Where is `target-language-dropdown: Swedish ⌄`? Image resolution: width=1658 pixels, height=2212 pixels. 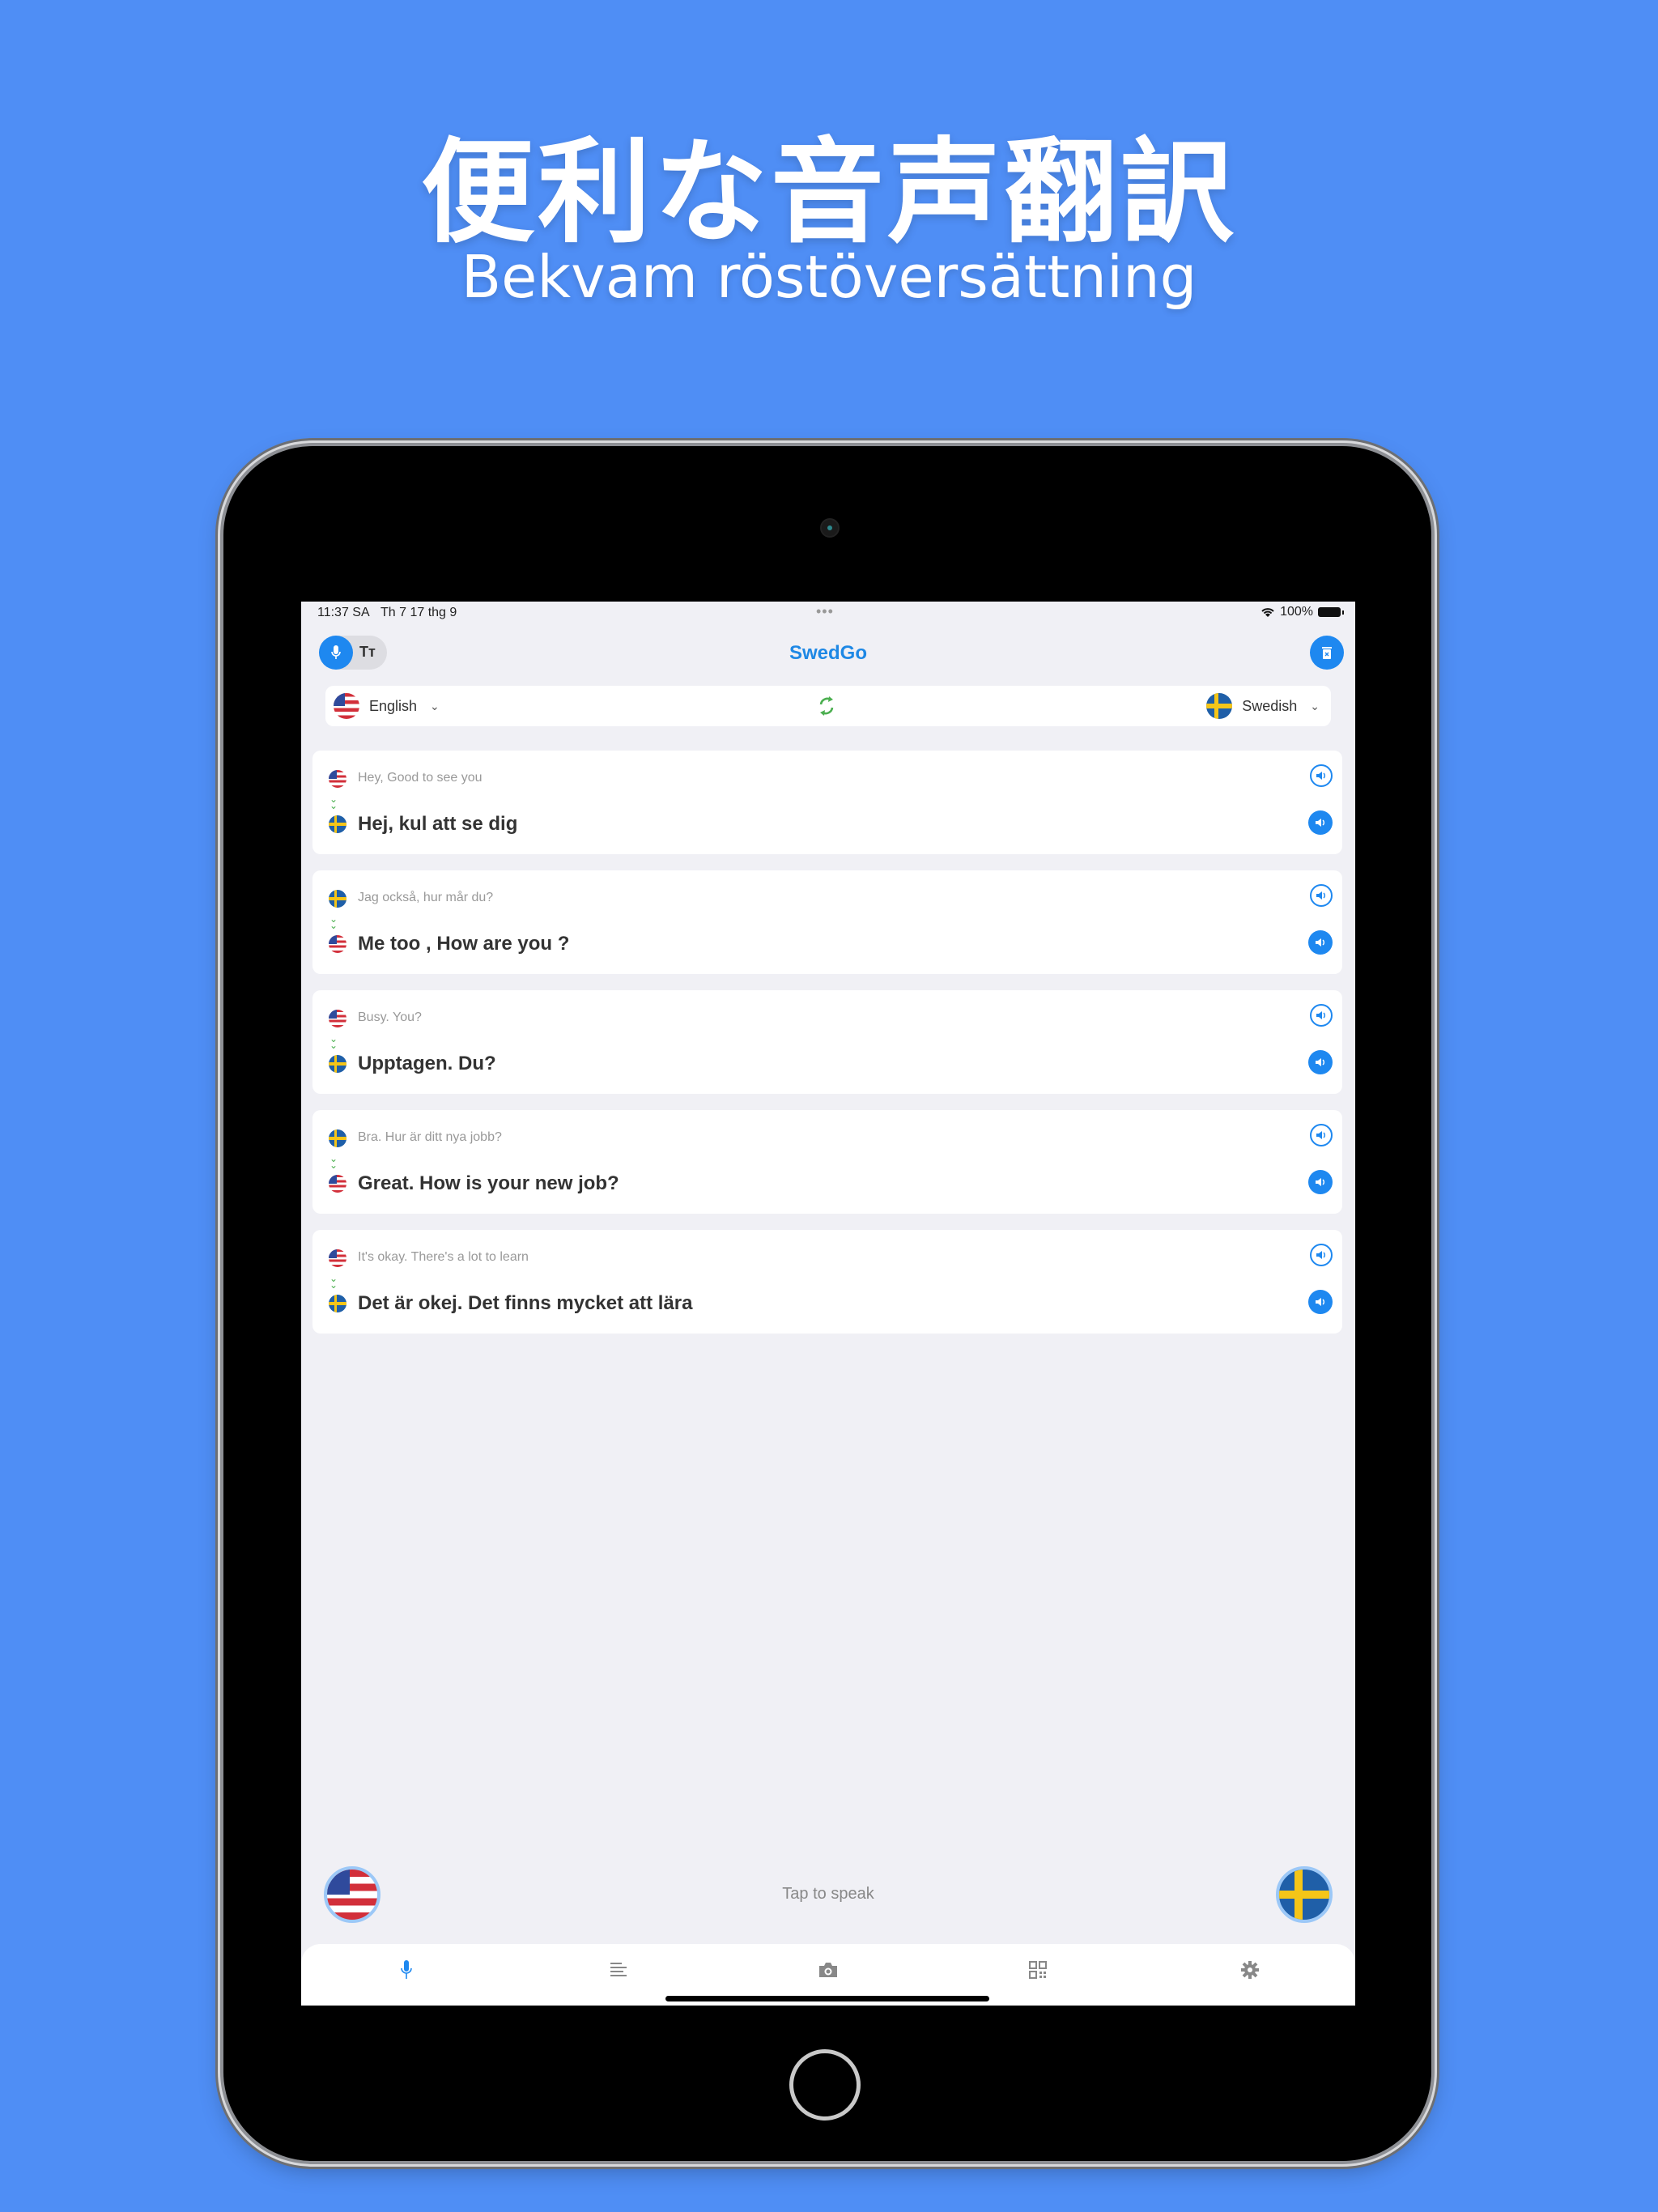 target-language-dropdown: Swedish ⌄ is located at coordinates (1263, 706).